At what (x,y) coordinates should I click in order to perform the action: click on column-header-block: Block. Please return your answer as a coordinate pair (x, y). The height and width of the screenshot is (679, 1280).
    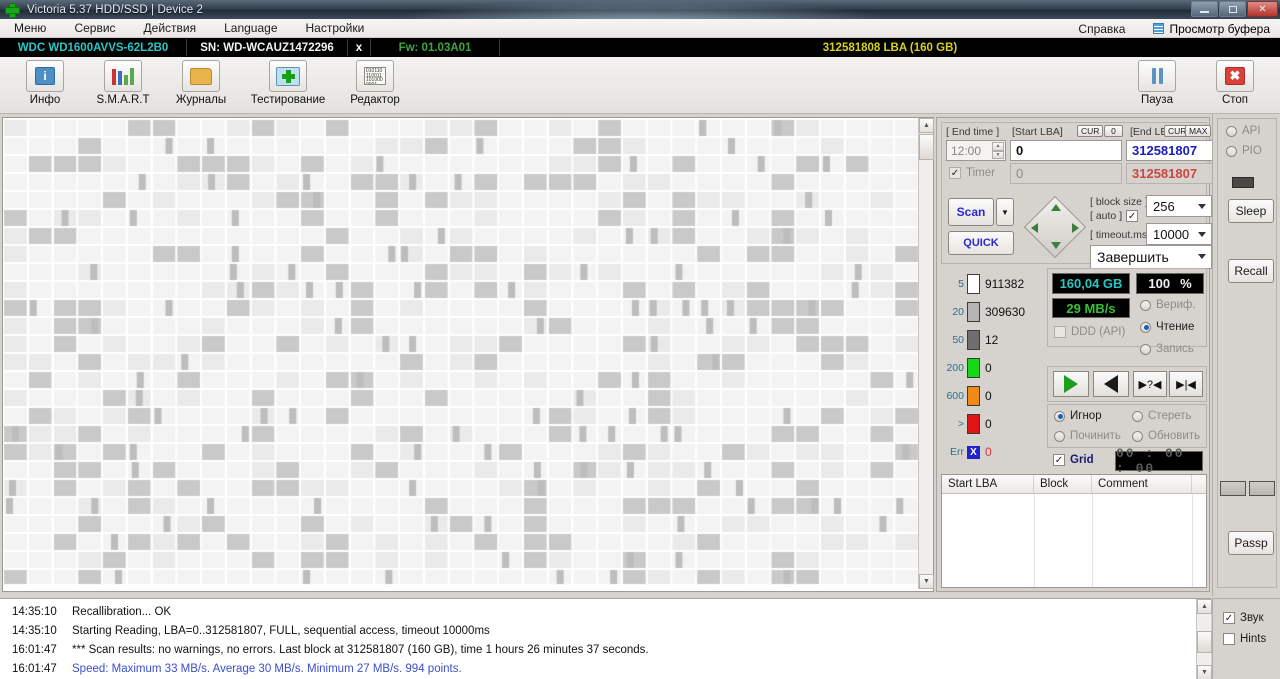
    Looking at the image, I should click on (1063, 484).